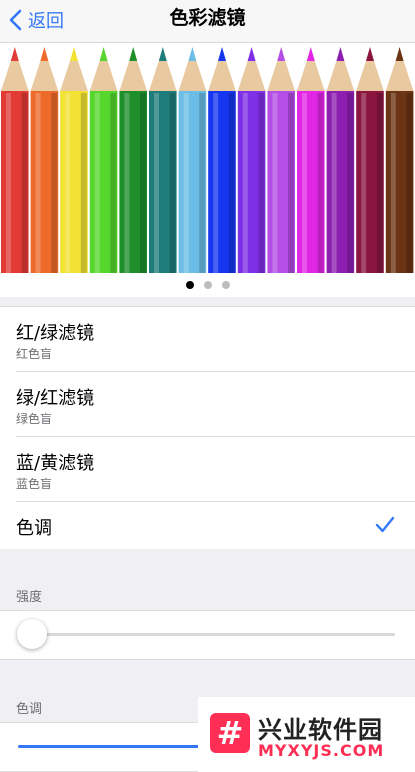 The image size is (415, 772). Describe the element at coordinates (321, 750) in the screenshot. I see `watermark-site: MYXYJS.COM` at that location.